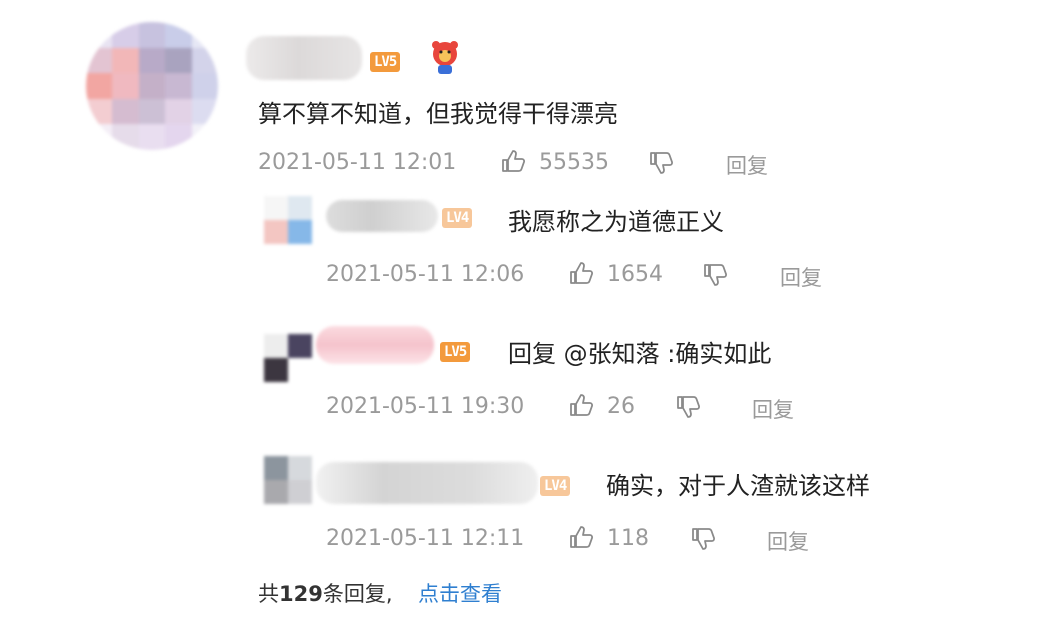 This screenshot has width=1044, height=624. Describe the element at coordinates (425, 406) in the screenshot. I see `reply-time: 2021-05-11 19:30` at that location.